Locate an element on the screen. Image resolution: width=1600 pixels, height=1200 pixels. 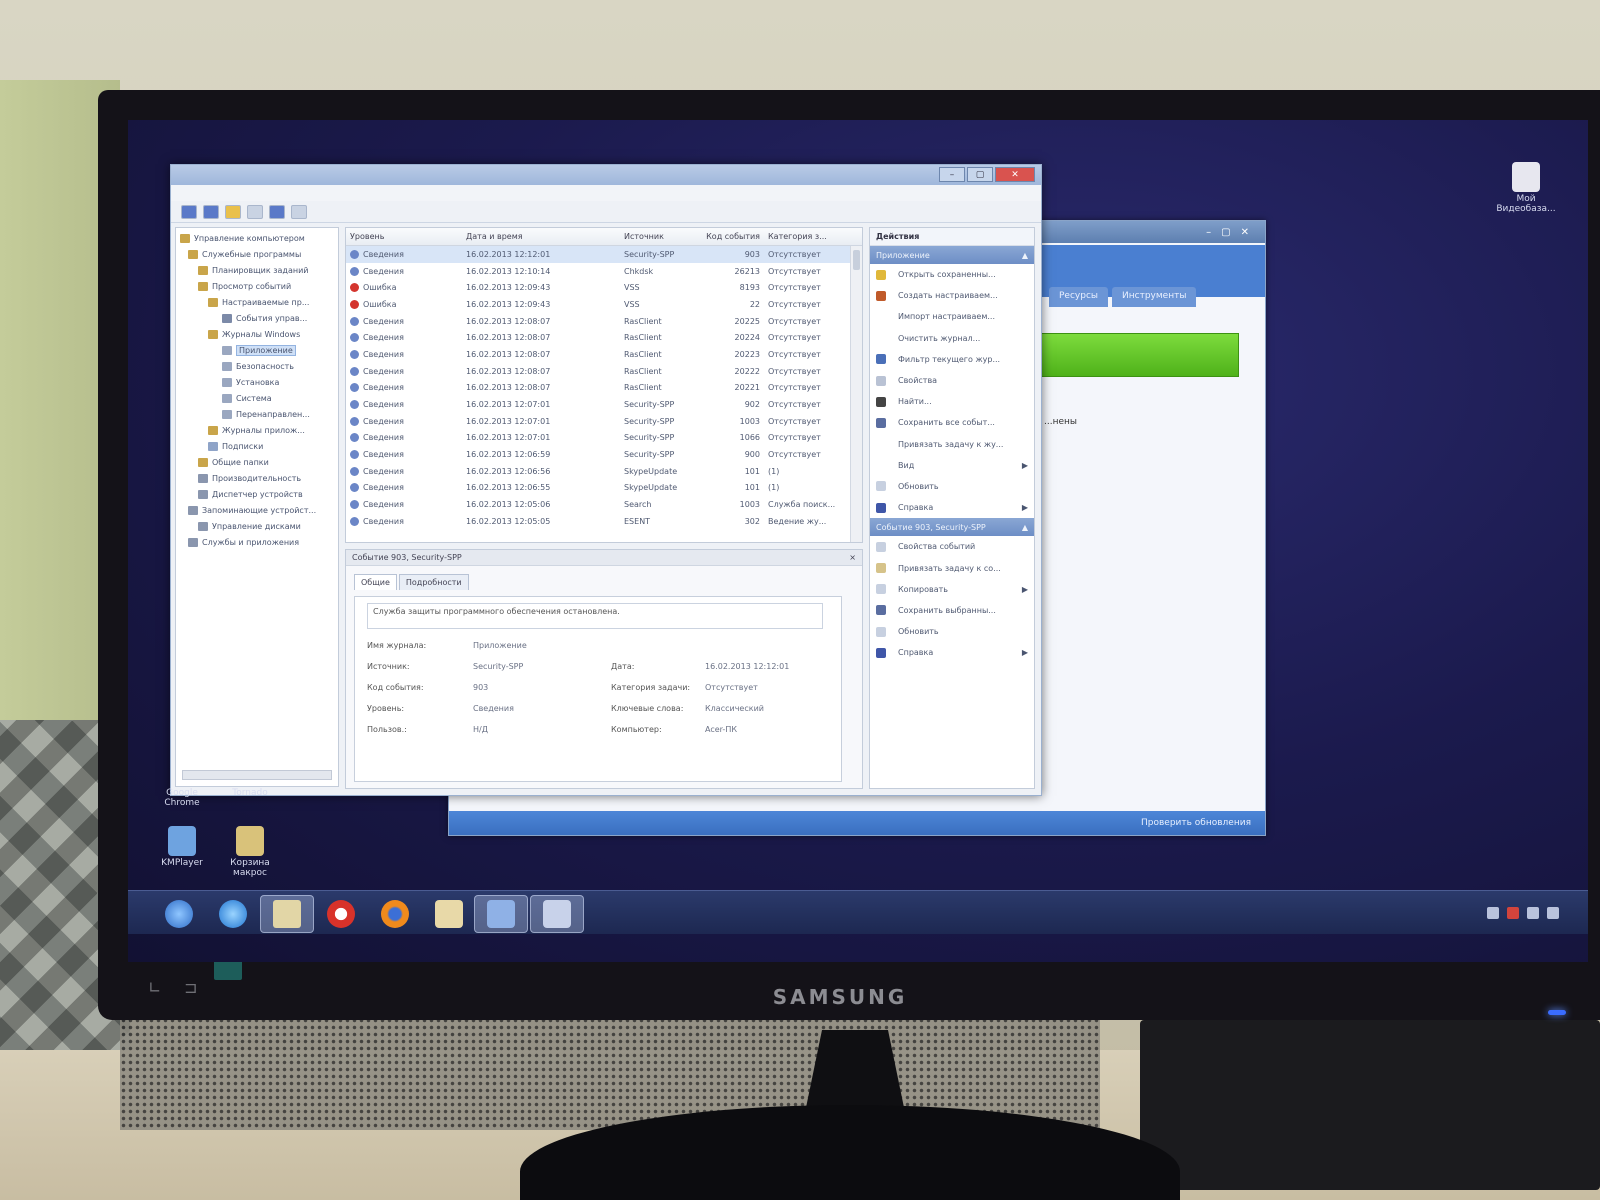
minimize-button: – is located at coordinates (952, 174).